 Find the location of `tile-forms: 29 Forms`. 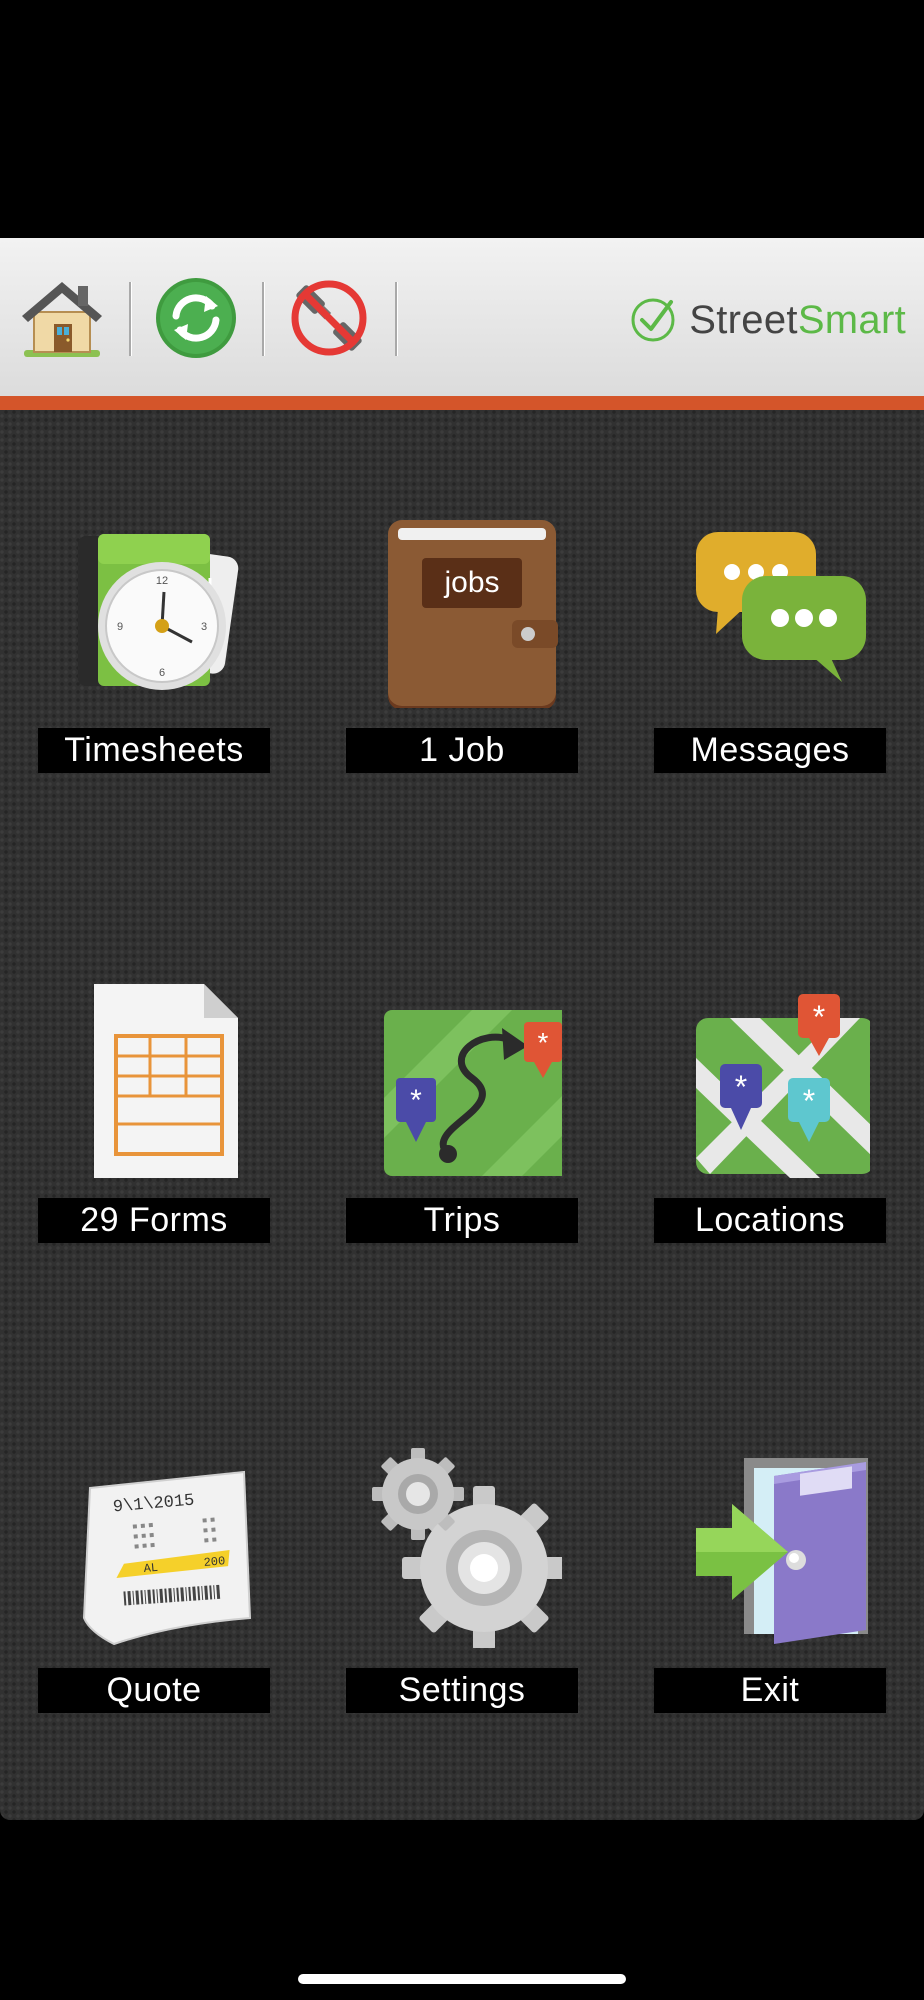

tile-forms: 29 Forms is located at coordinates (154, 1128).